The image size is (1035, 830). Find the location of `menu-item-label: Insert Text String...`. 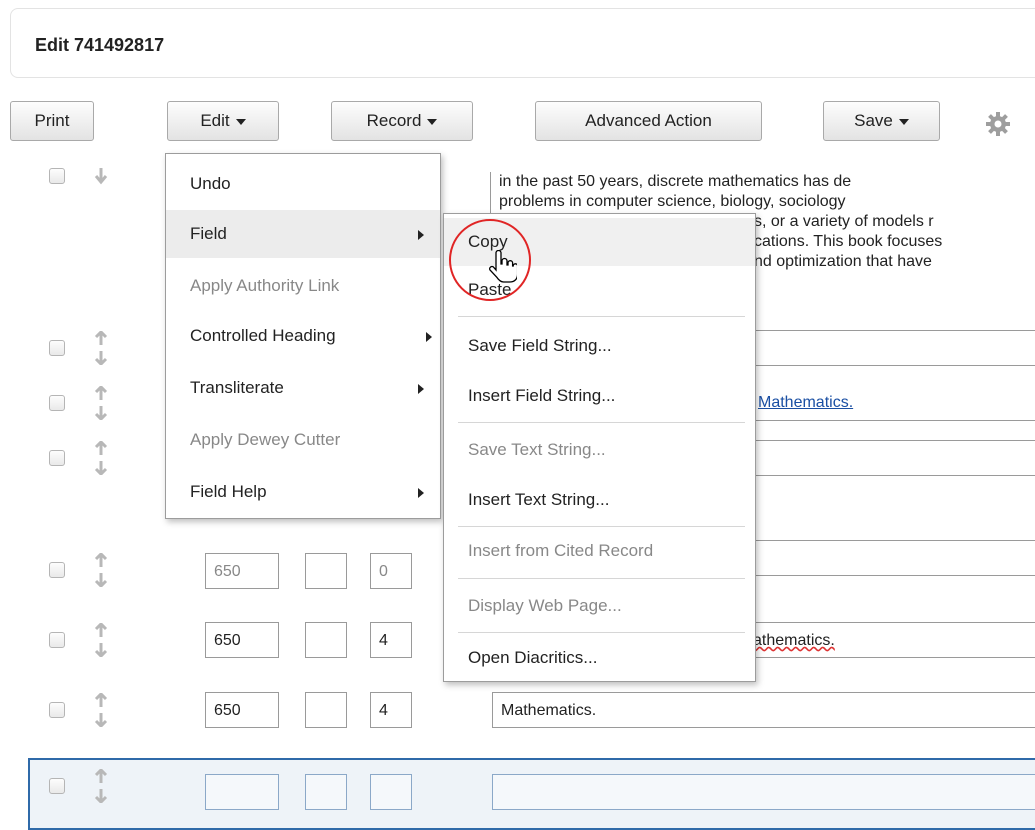

menu-item-label: Insert Text String... is located at coordinates (539, 499).